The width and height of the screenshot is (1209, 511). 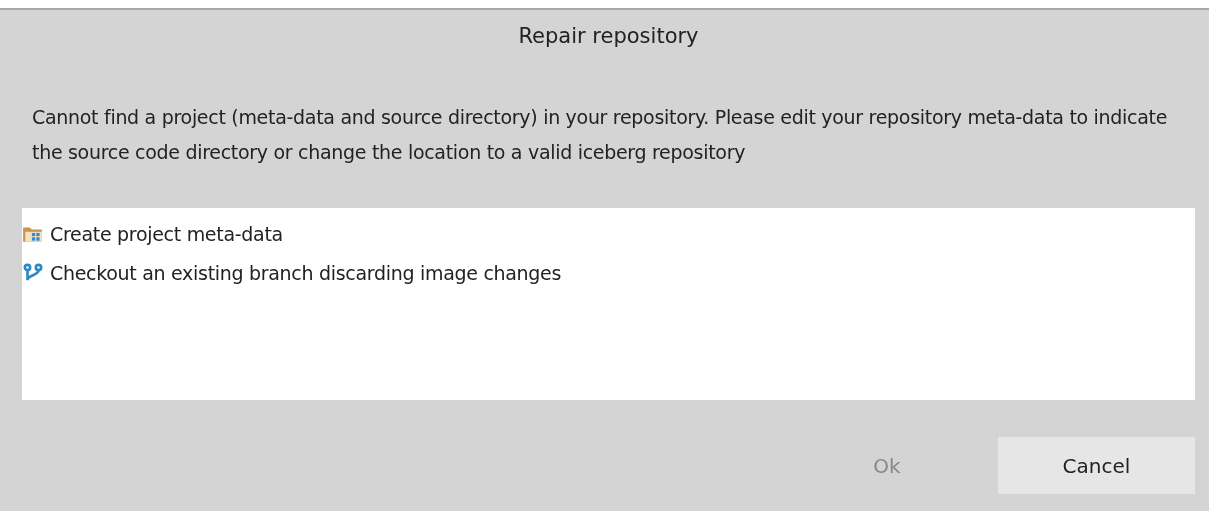 What do you see at coordinates (608, 272) in the screenshot?
I see `list-item: Checkout an existing branch discarding image changes` at bounding box center [608, 272].